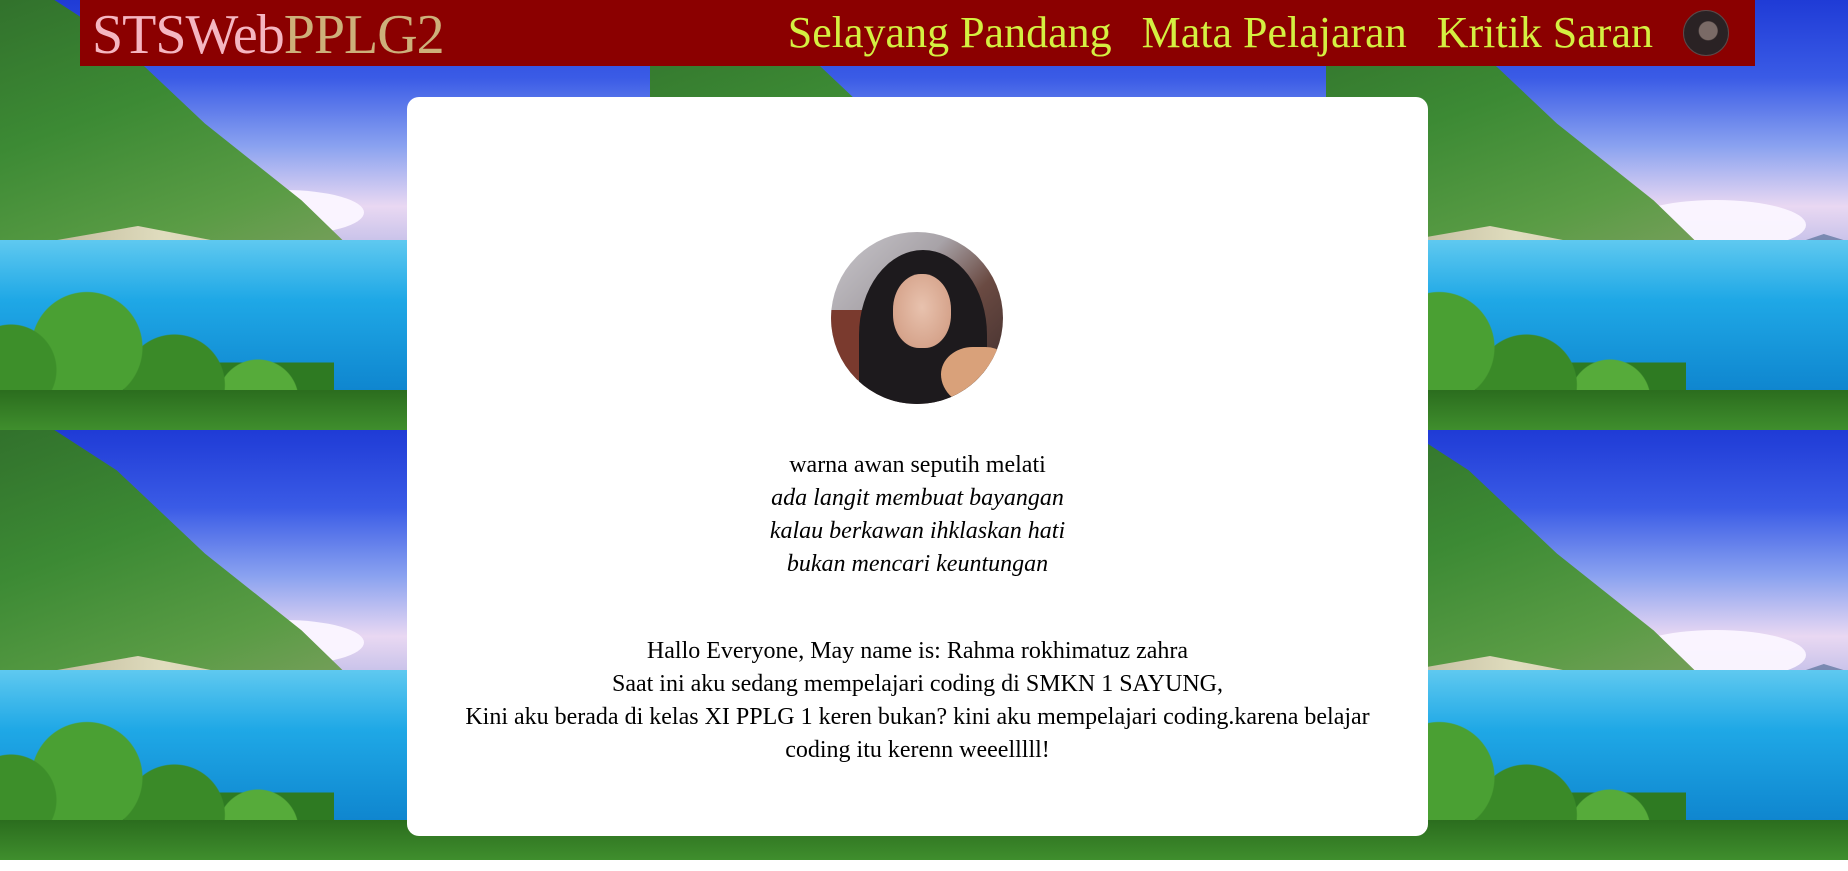 This screenshot has width=1848, height=871. I want to click on poem-line: kalau berkawan ihklaskan hati, so click(917, 531).